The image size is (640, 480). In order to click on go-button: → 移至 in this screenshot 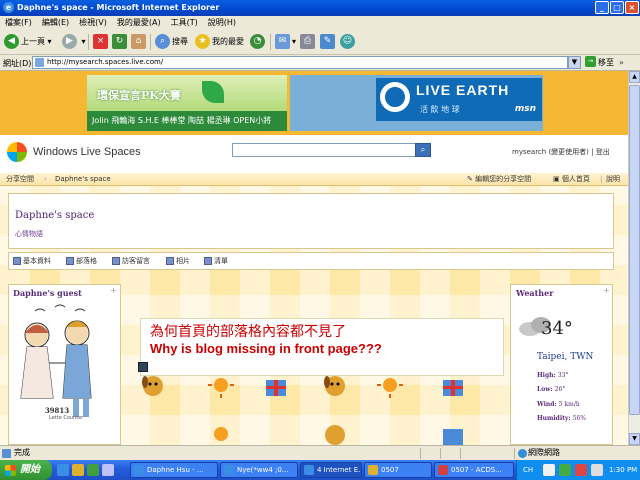, I will do `click(601, 62)`.